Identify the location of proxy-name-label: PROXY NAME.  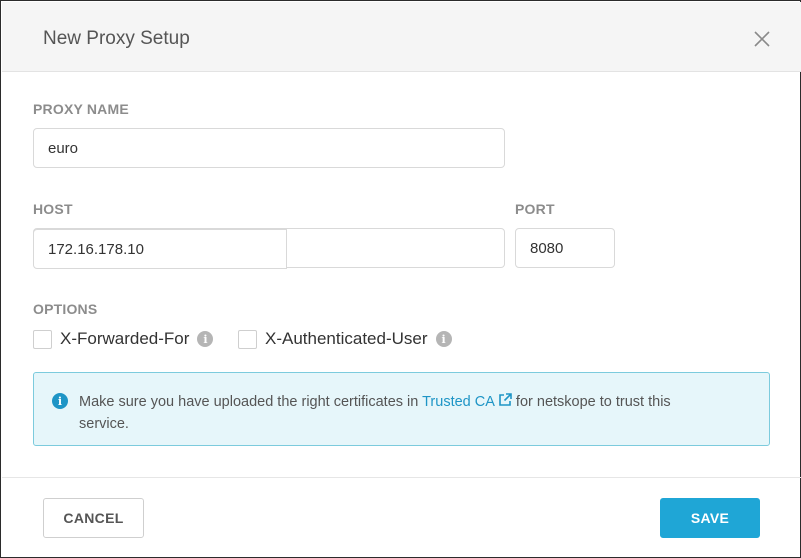
(81, 109).